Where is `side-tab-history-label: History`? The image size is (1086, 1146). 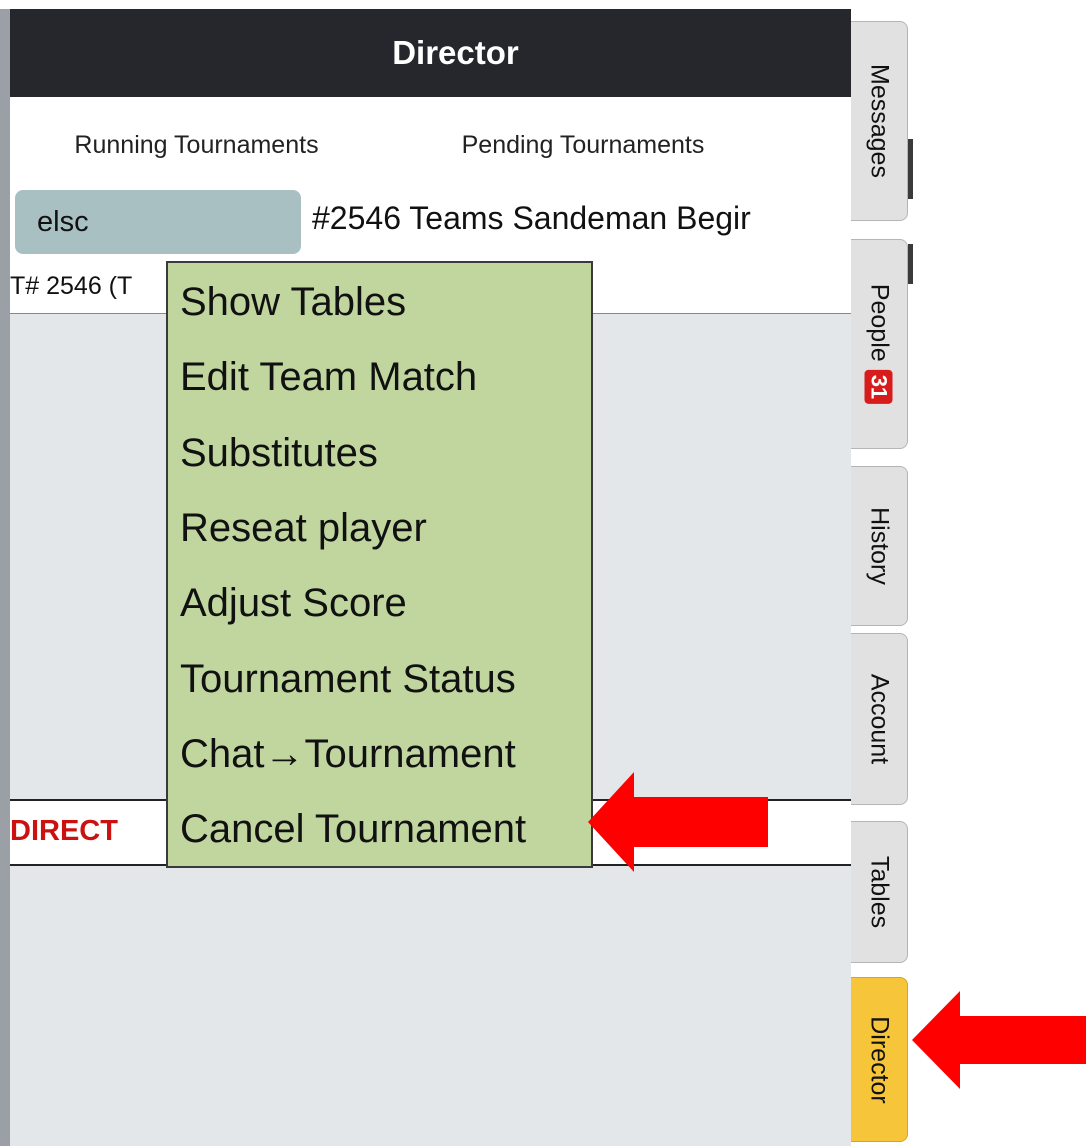
side-tab-history-label: History is located at coordinates (879, 546).